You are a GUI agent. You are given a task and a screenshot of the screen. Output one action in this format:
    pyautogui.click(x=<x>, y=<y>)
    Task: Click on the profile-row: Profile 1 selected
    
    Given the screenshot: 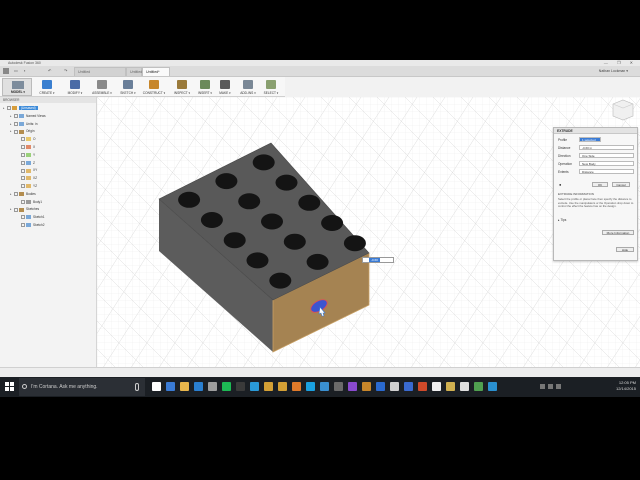 What is the action you would take?
    pyautogui.click(x=597, y=140)
    